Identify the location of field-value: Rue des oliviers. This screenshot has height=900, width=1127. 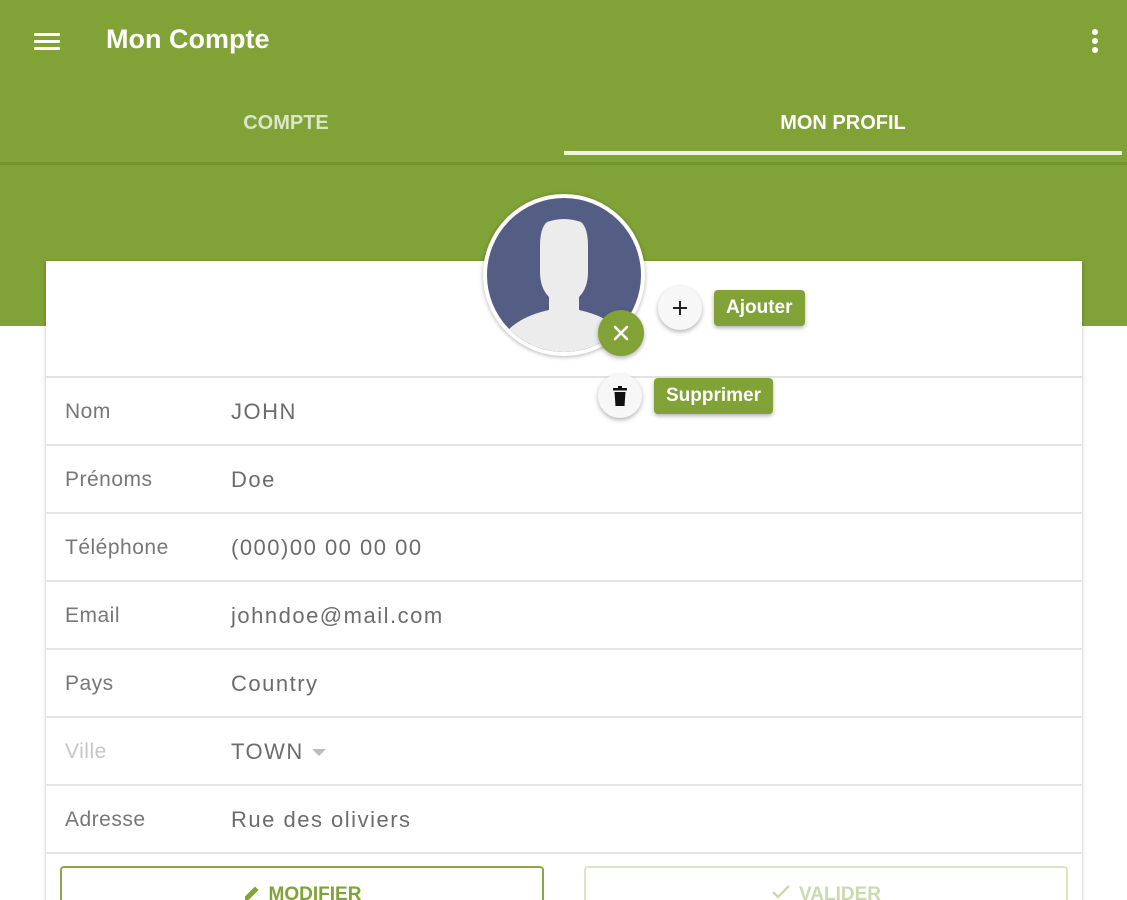
(321, 819).